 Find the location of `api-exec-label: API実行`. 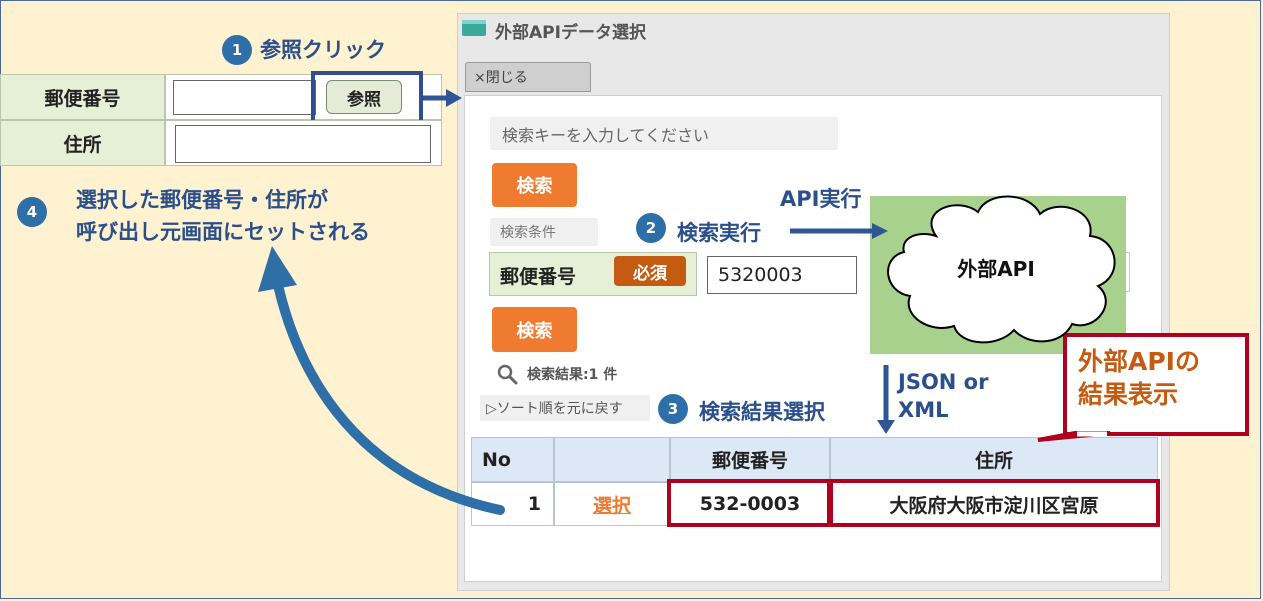

api-exec-label: API実行 is located at coordinates (821, 199).